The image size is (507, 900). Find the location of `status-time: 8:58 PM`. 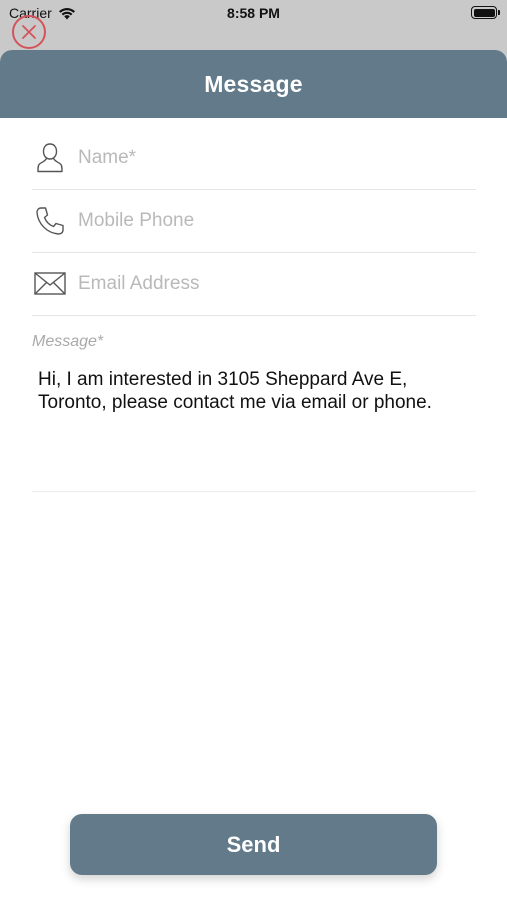

status-time: 8:58 PM is located at coordinates (253, 13).